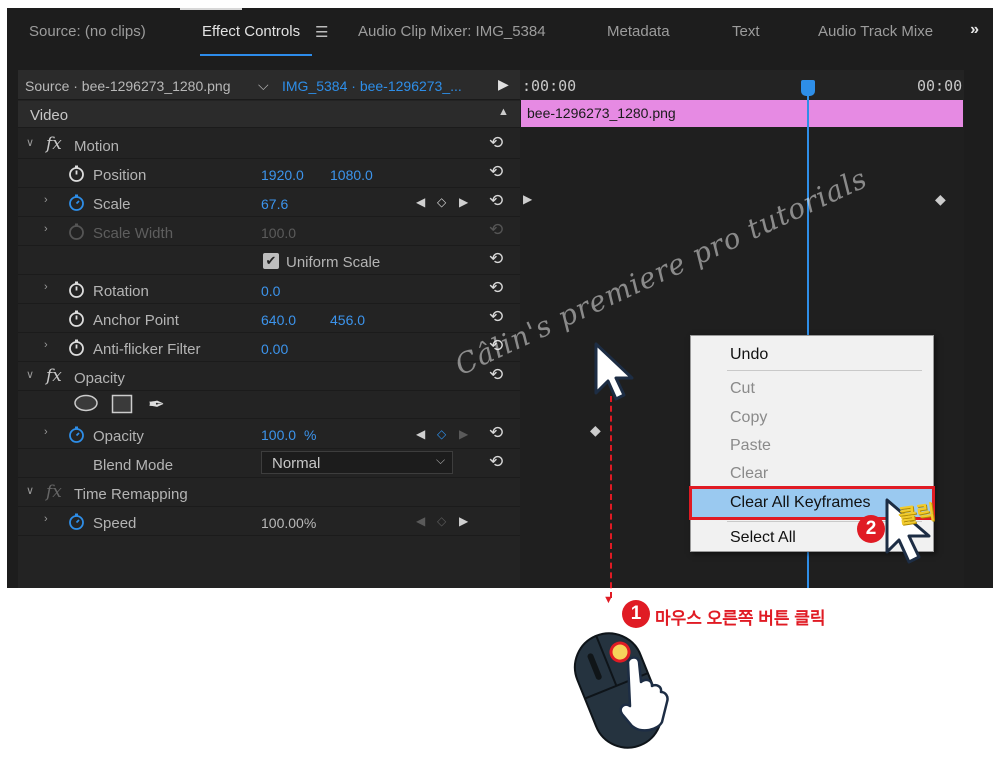 The height and width of the screenshot is (768, 1000). I want to click on tab-effect-controls: Effect Controls, so click(251, 31).